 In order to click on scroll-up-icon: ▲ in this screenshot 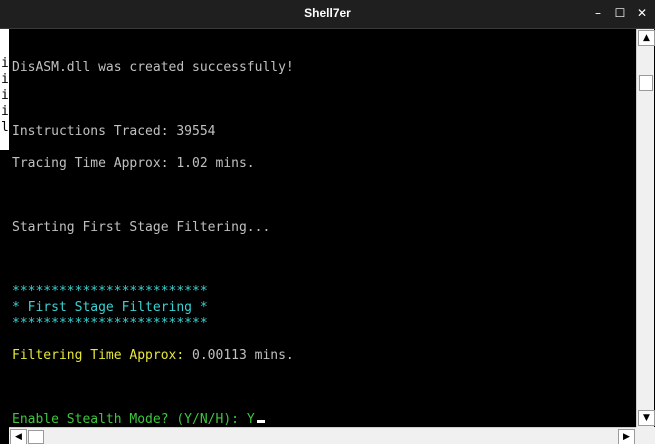, I will do `click(646, 38)`.